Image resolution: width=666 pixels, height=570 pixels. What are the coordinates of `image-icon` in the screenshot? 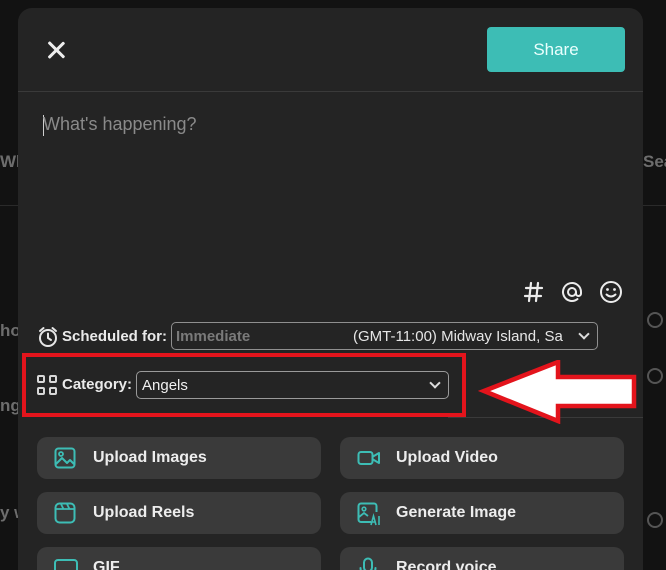 It's located at (65, 458).